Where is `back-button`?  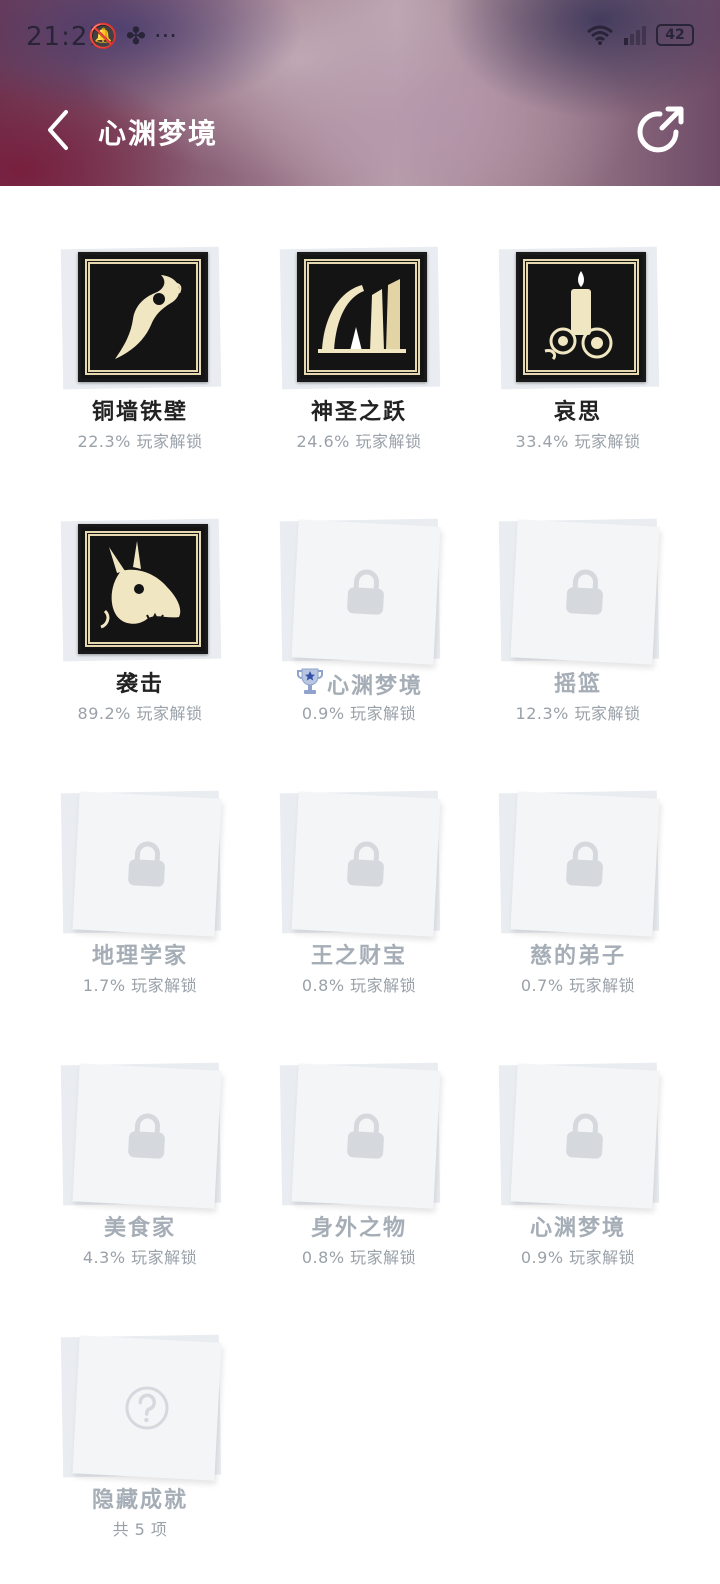
back-button is located at coordinates (60, 130).